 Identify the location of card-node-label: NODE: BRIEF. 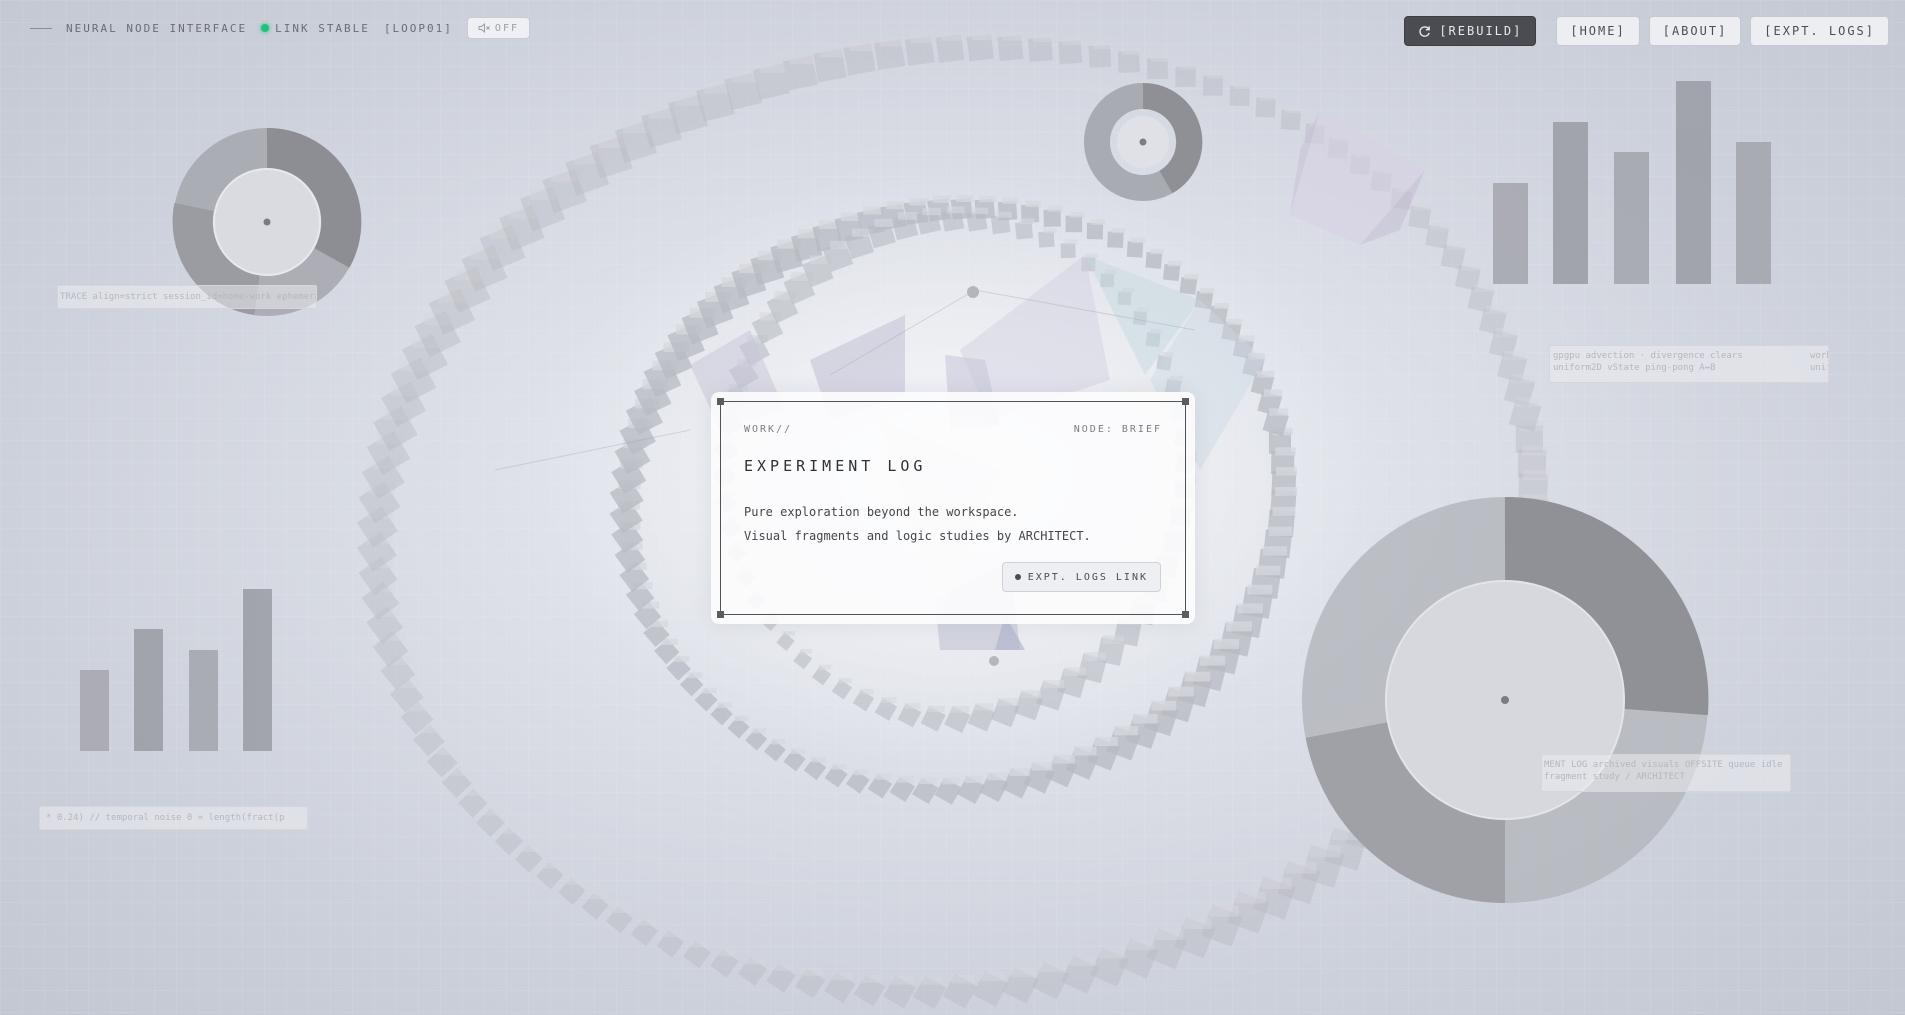
(1117, 429).